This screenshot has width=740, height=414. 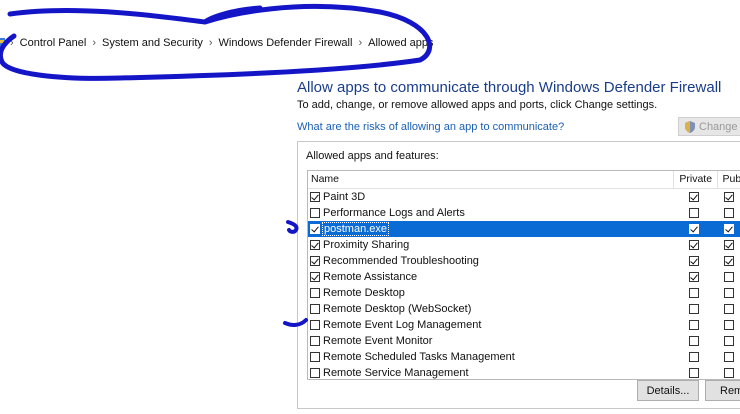 I want to click on column-private: Private, so click(x=696, y=179).